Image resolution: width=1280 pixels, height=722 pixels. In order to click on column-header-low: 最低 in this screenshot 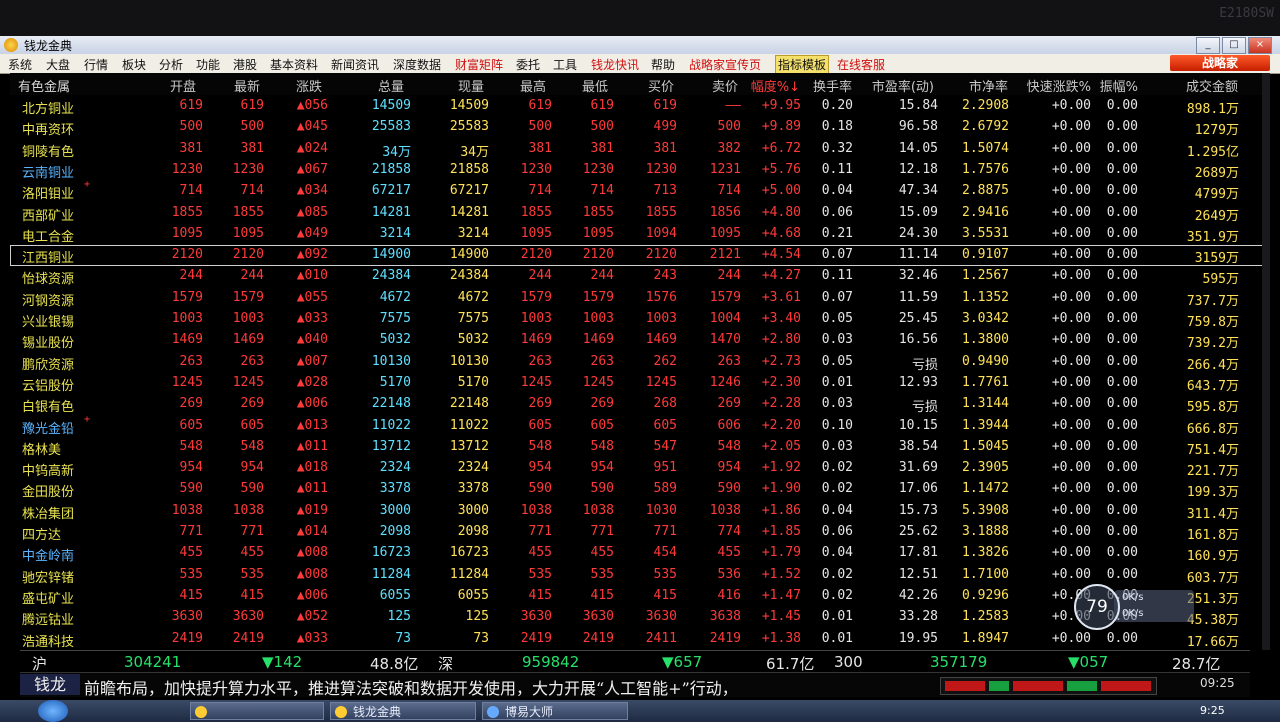, I will do `click(595, 85)`.